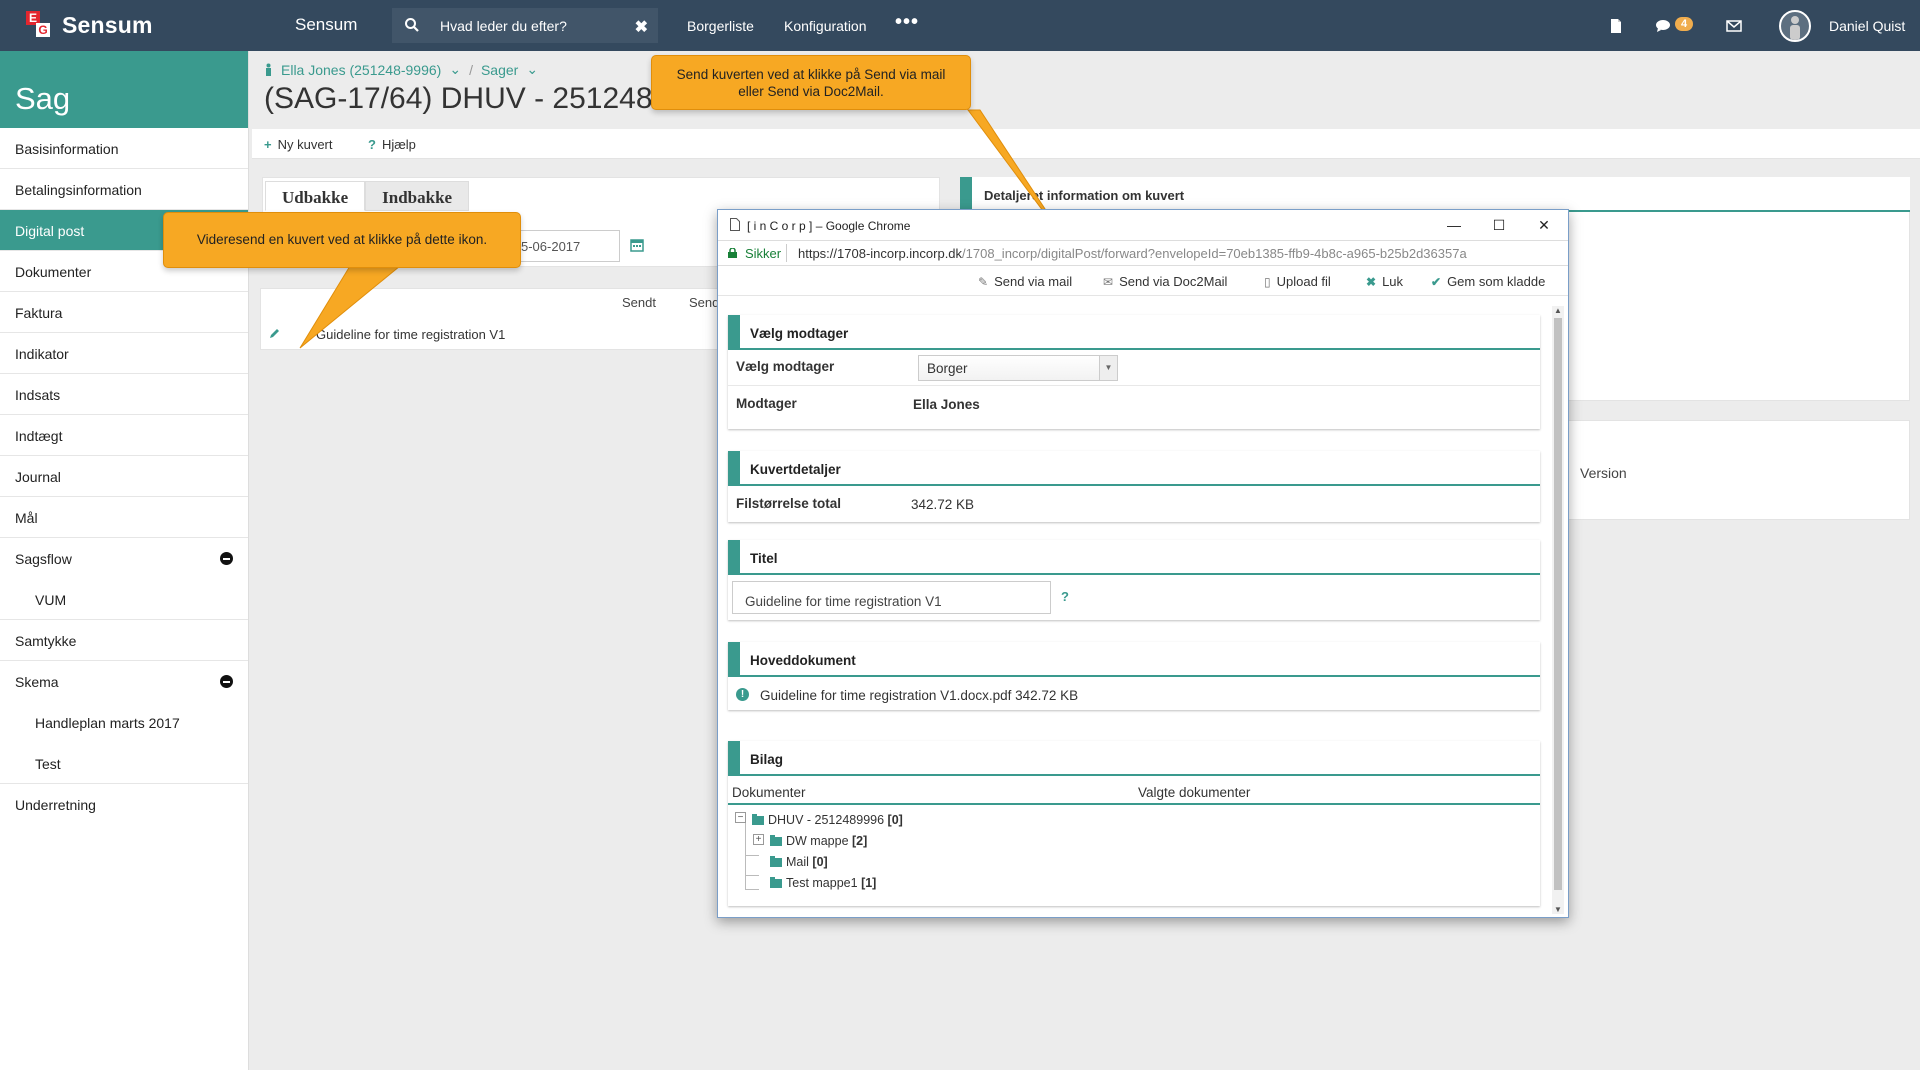 The width and height of the screenshot is (1920, 1070). Describe the element at coordinates (946, 404) in the screenshot. I see `recipient-value: Ella Jones` at that location.